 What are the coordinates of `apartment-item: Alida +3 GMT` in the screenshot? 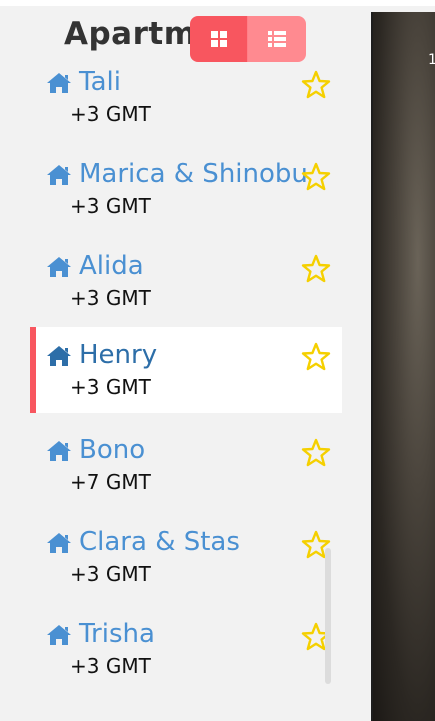 It's located at (186, 278).